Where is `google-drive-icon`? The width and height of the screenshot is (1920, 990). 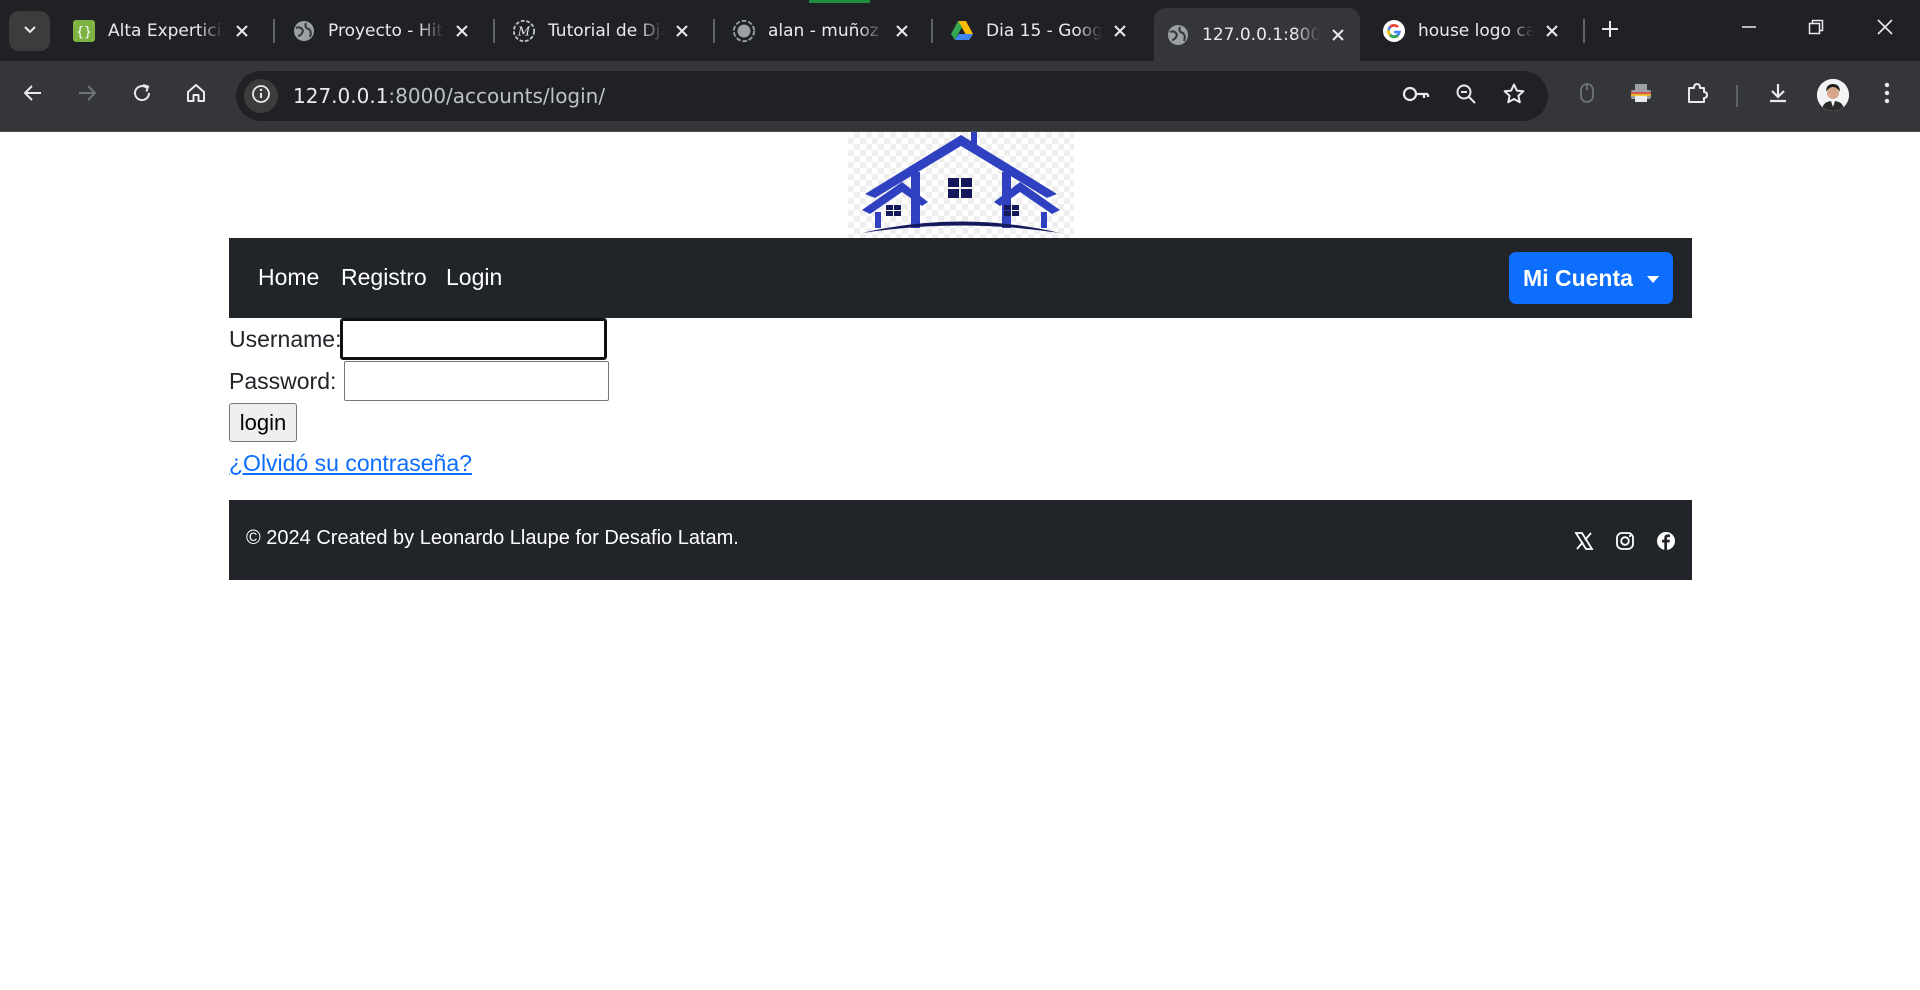 google-drive-icon is located at coordinates (962, 31).